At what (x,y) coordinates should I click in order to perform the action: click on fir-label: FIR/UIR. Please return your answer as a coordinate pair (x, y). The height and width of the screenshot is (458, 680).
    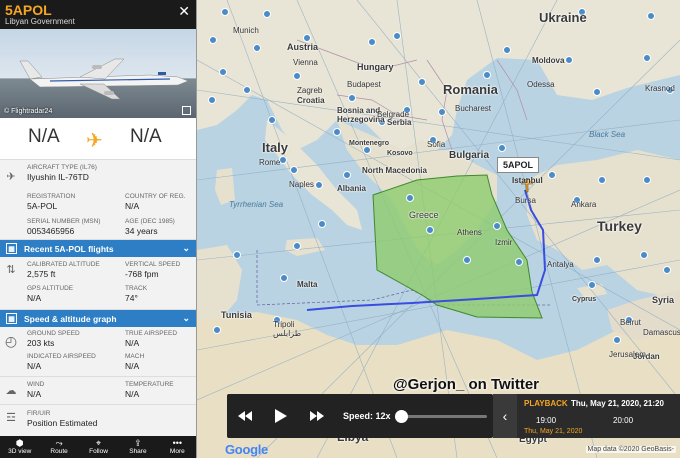
    Looking at the image, I should click on (39, 413).